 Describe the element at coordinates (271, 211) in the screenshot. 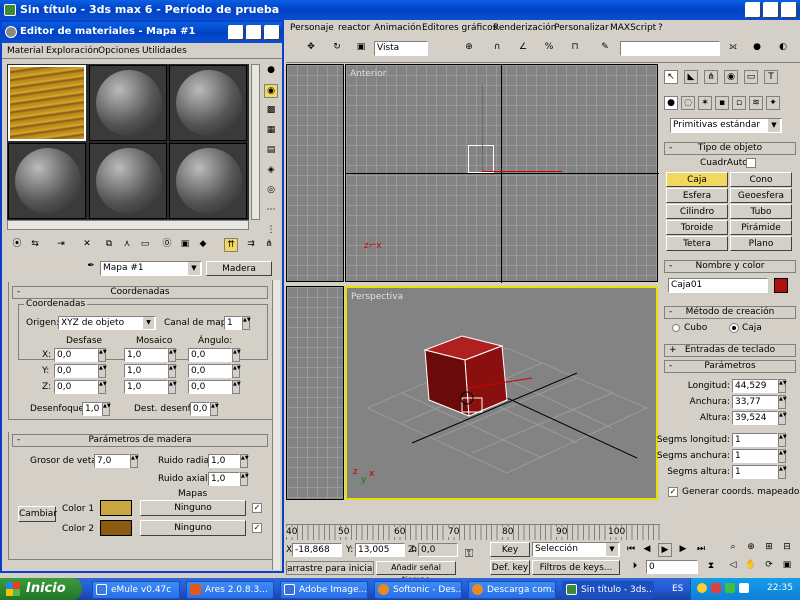

I see `select-by-material-icon: ⋯` at that location.